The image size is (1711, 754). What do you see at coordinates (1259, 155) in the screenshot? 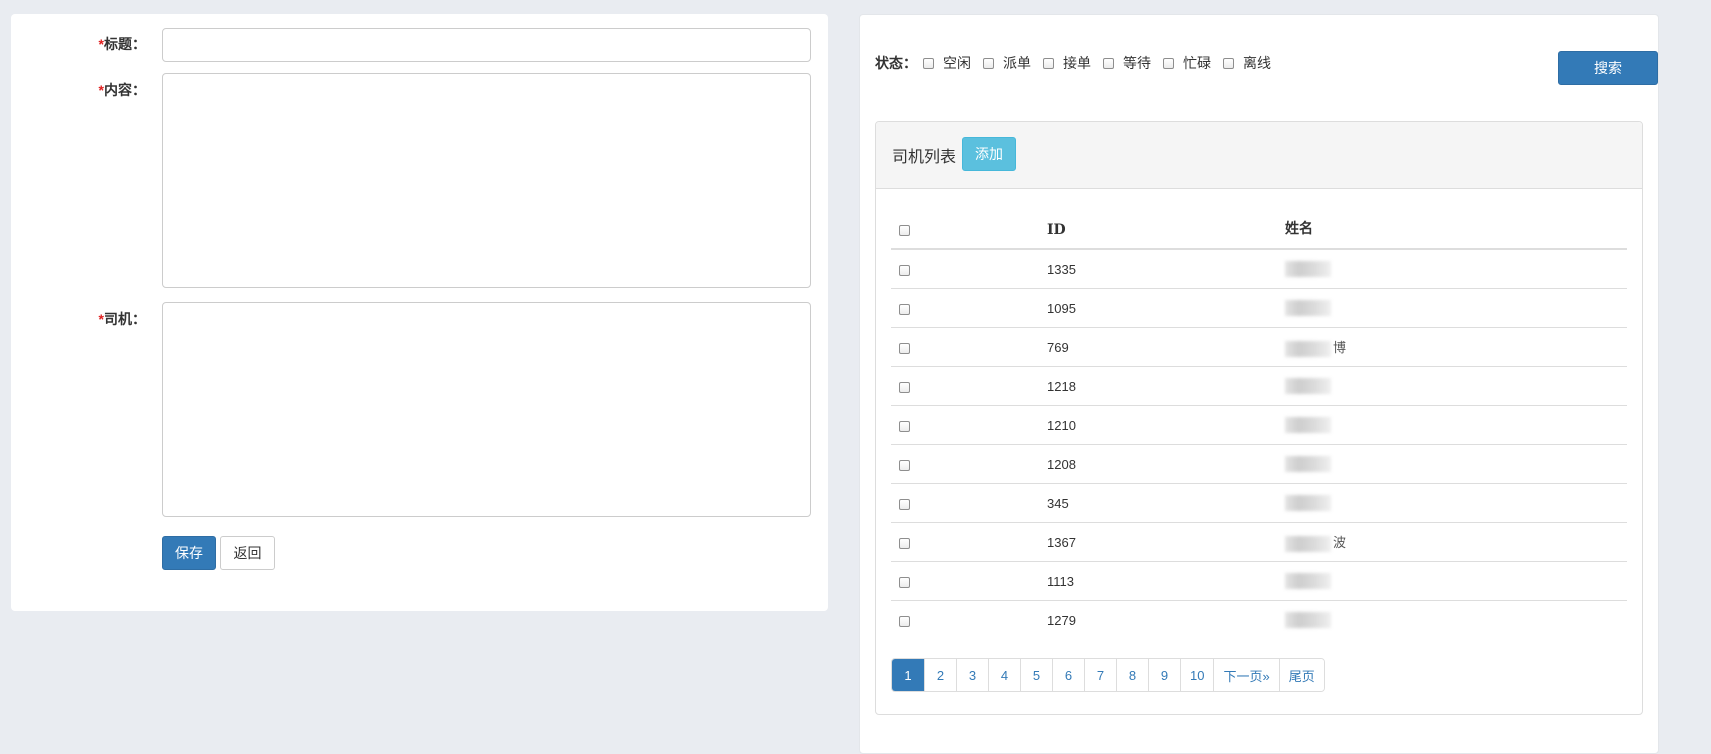
I see `driver-list-header: 司机列表 添加` at bounding box center [1259, 155].